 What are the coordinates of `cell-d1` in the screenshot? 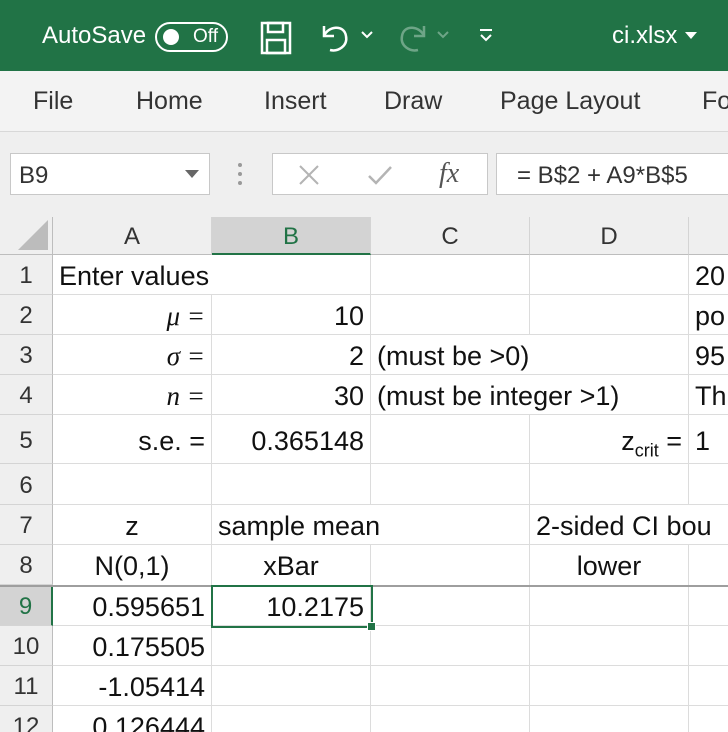 It's located at (609, 275).